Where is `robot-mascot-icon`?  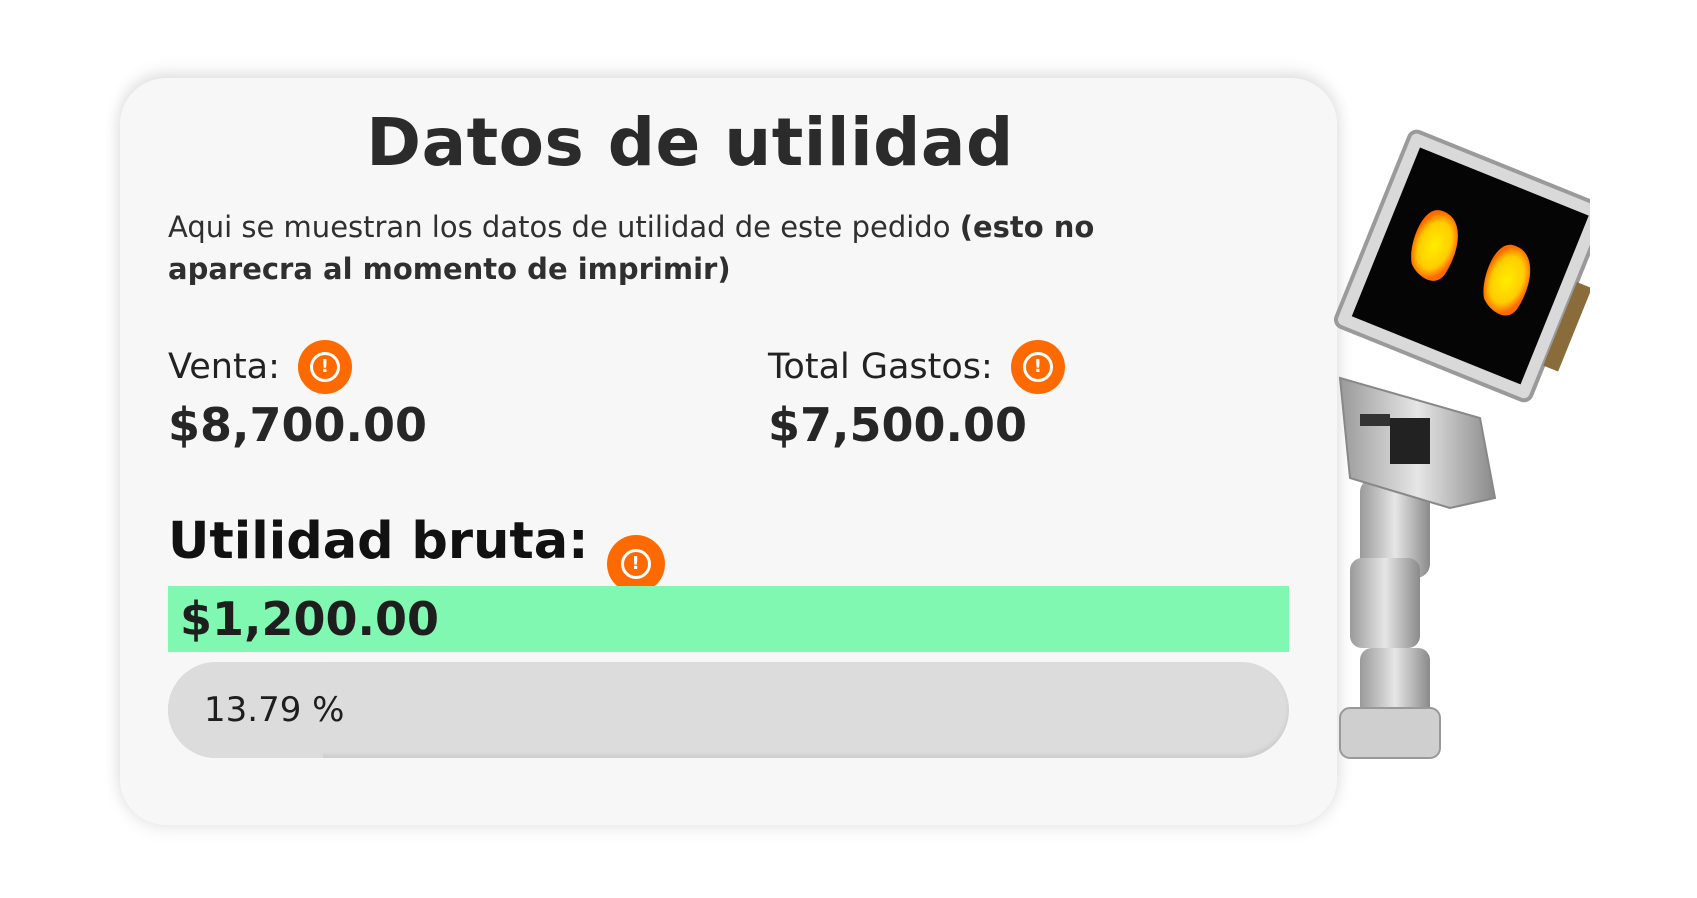
robot-mascot-icon is located at coordinates (1461, 444).